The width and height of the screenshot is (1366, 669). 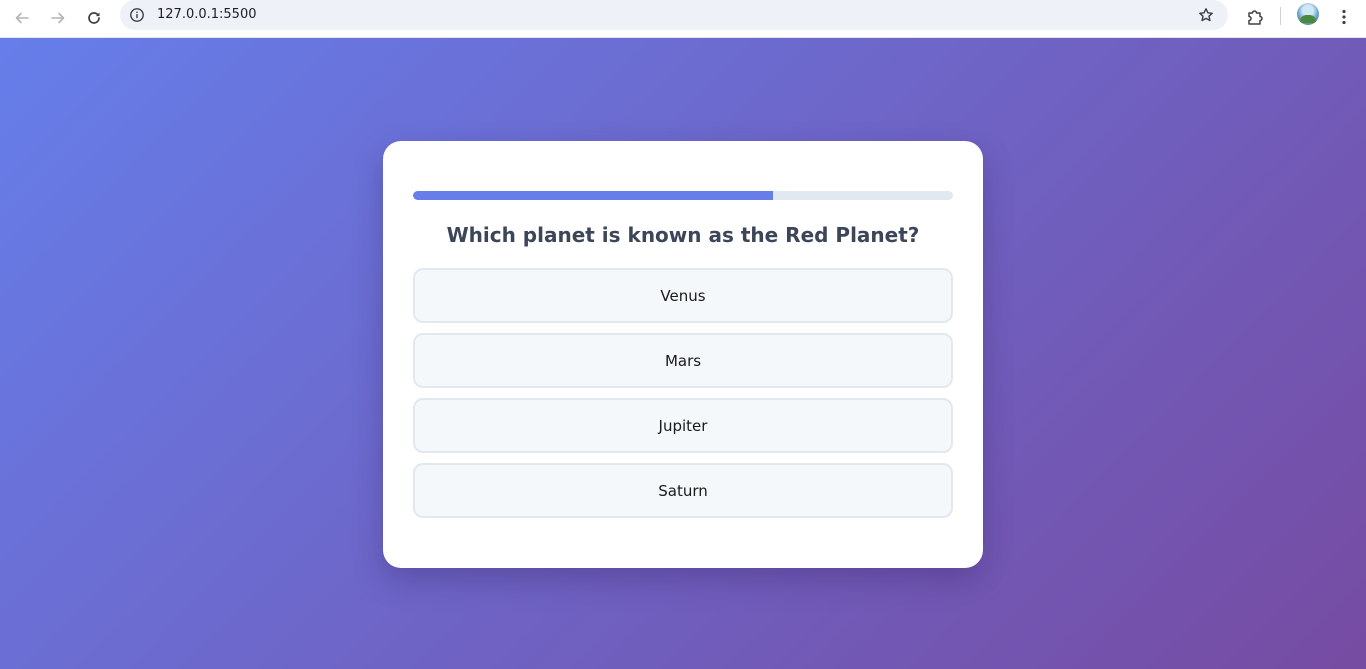 I want to click on browser-menu-button, so click(x=1344, y=17).